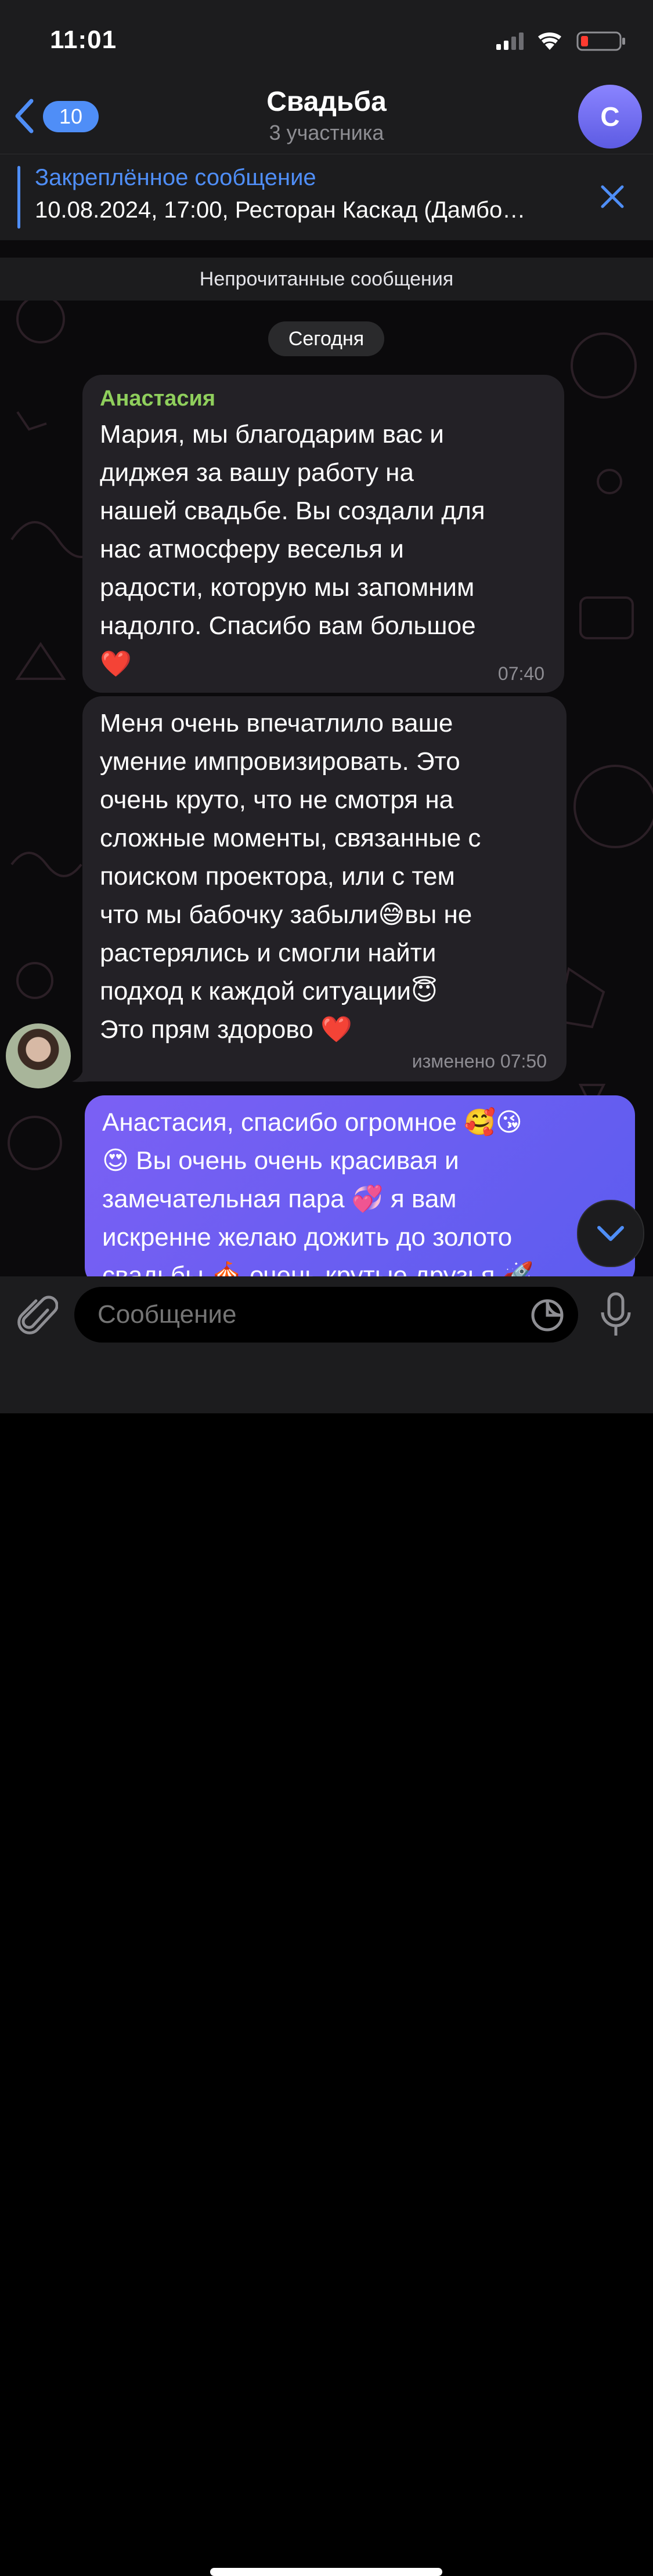 Image resolution: width=653 pixels, height=2576 pixels. Describe the element at coordinates (326, 132) in the screenshot. I see `chat-subtitle: 3 участника` at that location.